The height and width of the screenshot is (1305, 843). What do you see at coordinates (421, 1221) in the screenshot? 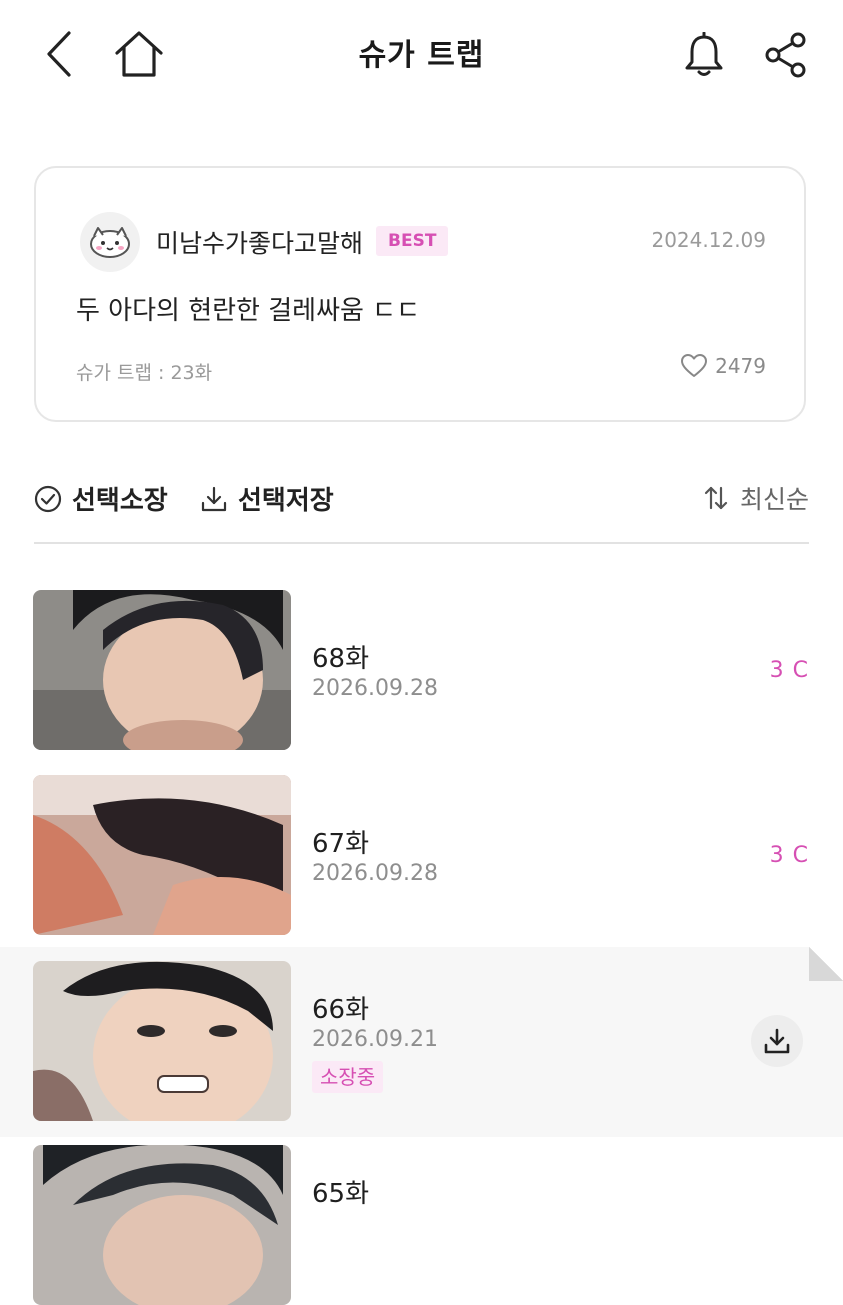
I see `episode-row: 65화` at bounding box center [421, 1221].